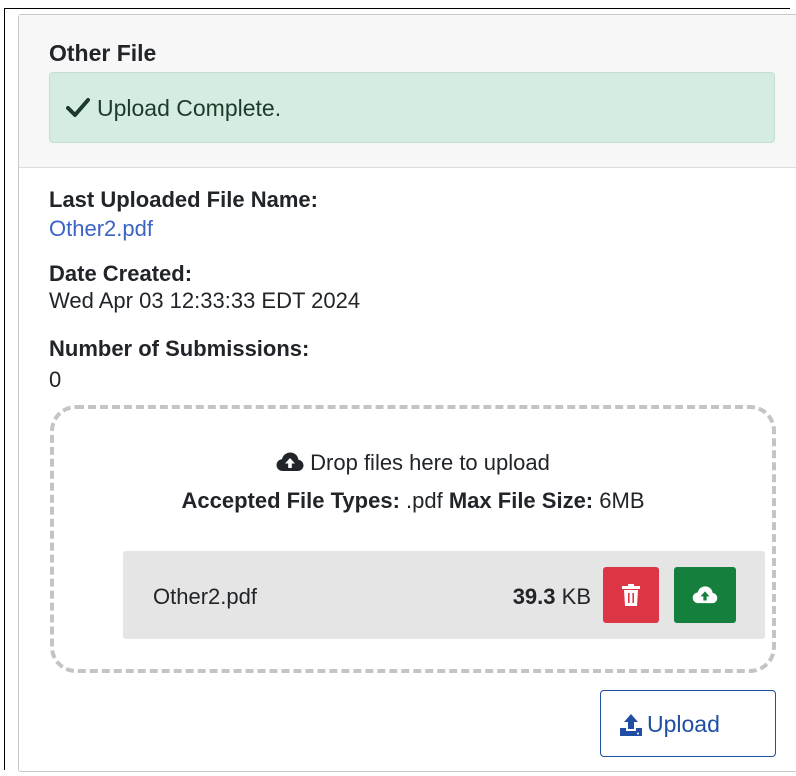 The height and width of the screenshot is (776, 796). What do you see at coordinates (103, 53) in the screenshot?
I see `card-title: Other File` at bounding box center [103, 53].